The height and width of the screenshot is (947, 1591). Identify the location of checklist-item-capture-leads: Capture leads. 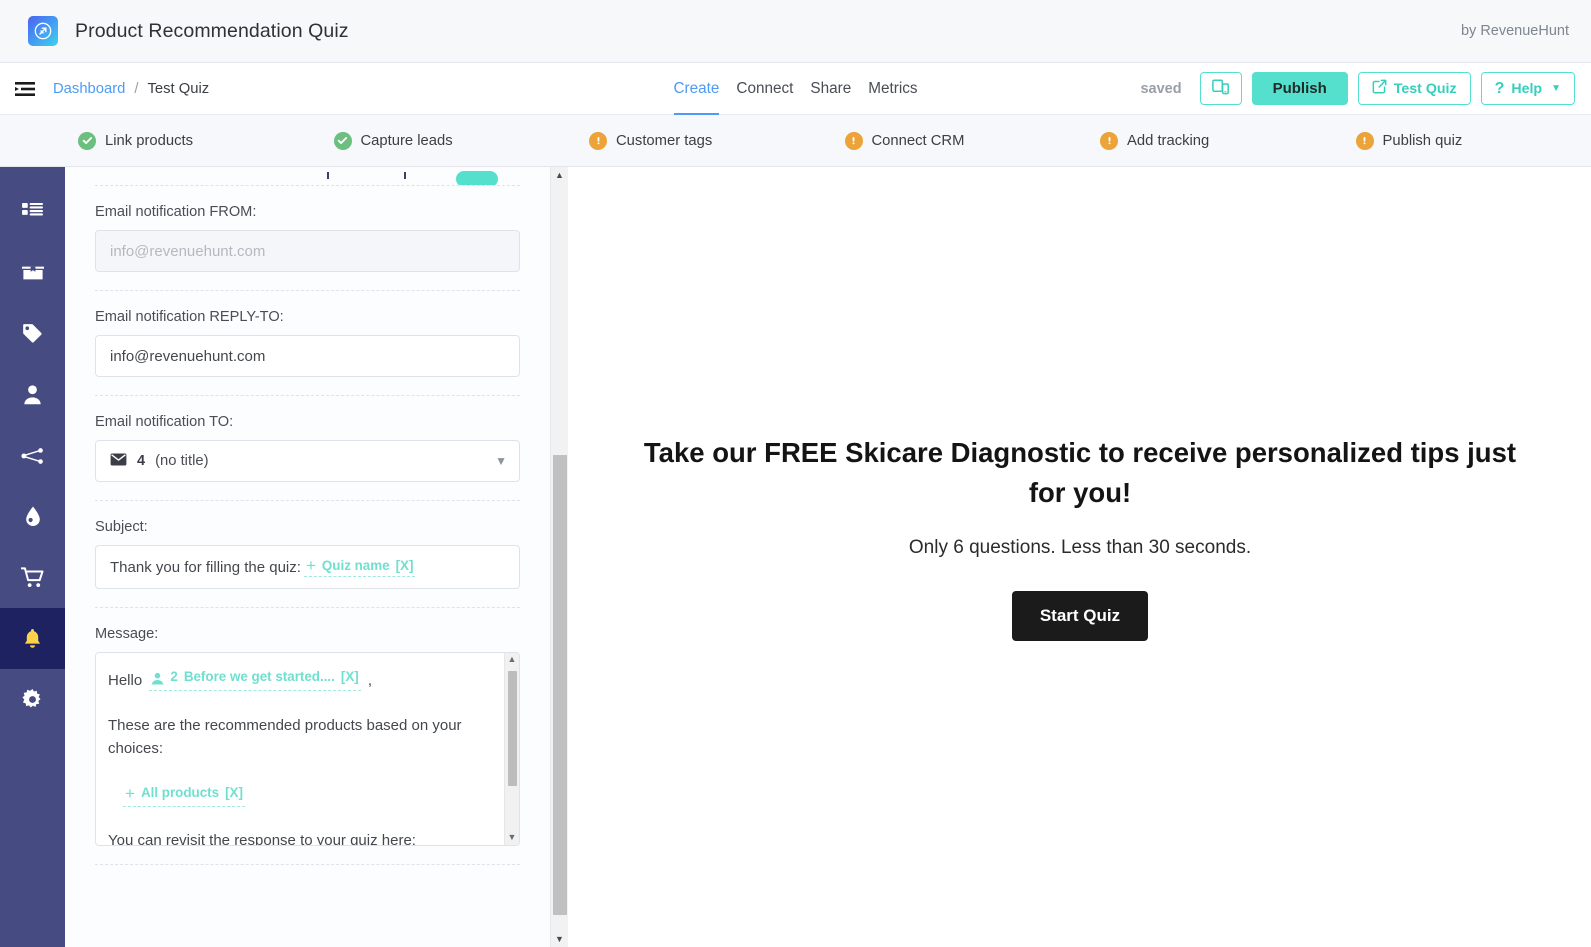
(442, 140).